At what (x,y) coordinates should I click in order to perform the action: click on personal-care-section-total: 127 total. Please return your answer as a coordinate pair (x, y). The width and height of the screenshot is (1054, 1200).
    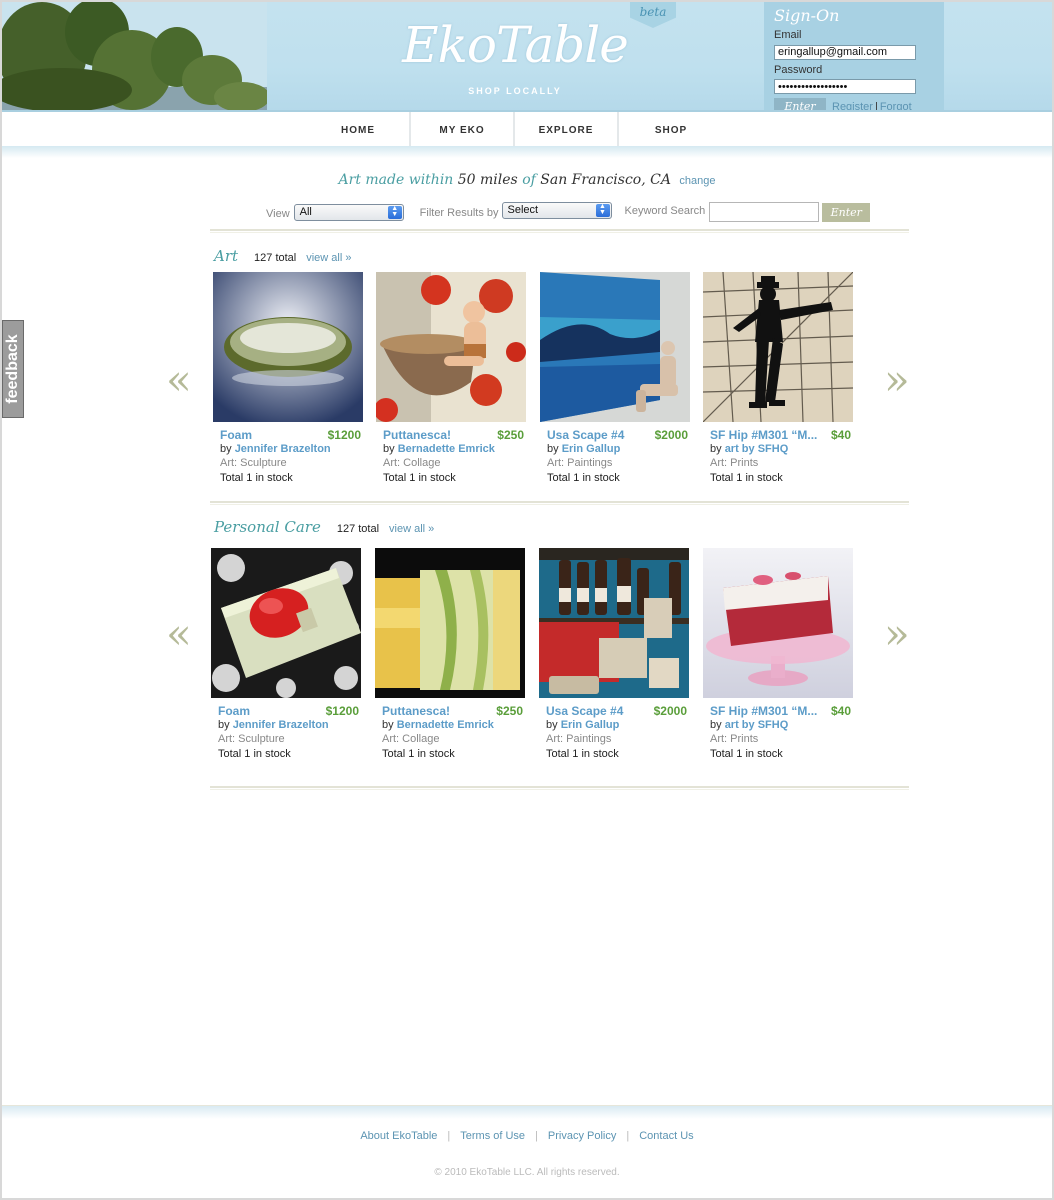
    Looking at the image, I should click on (358, 529).